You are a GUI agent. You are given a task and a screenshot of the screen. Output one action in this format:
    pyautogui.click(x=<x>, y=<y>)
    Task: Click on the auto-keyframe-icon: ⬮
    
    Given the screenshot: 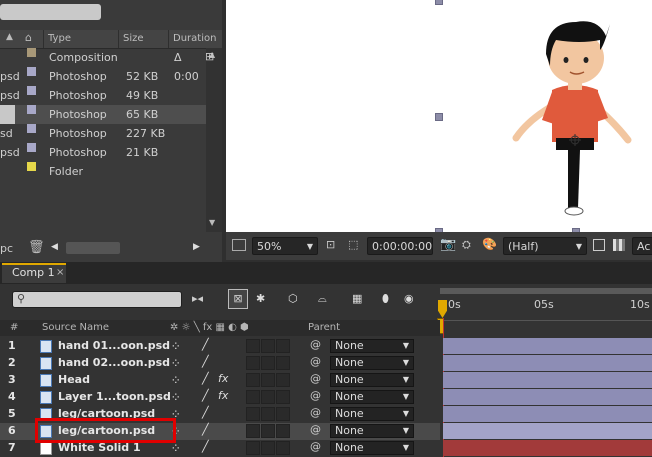 What is the action you would take?
    pyautogui.click(x=385, y=299)
    